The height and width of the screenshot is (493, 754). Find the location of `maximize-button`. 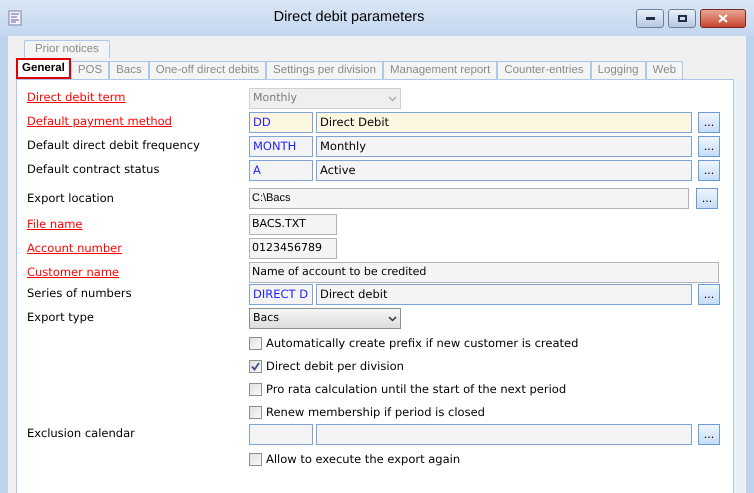

maximize-button is located at coordinates (682, 18).